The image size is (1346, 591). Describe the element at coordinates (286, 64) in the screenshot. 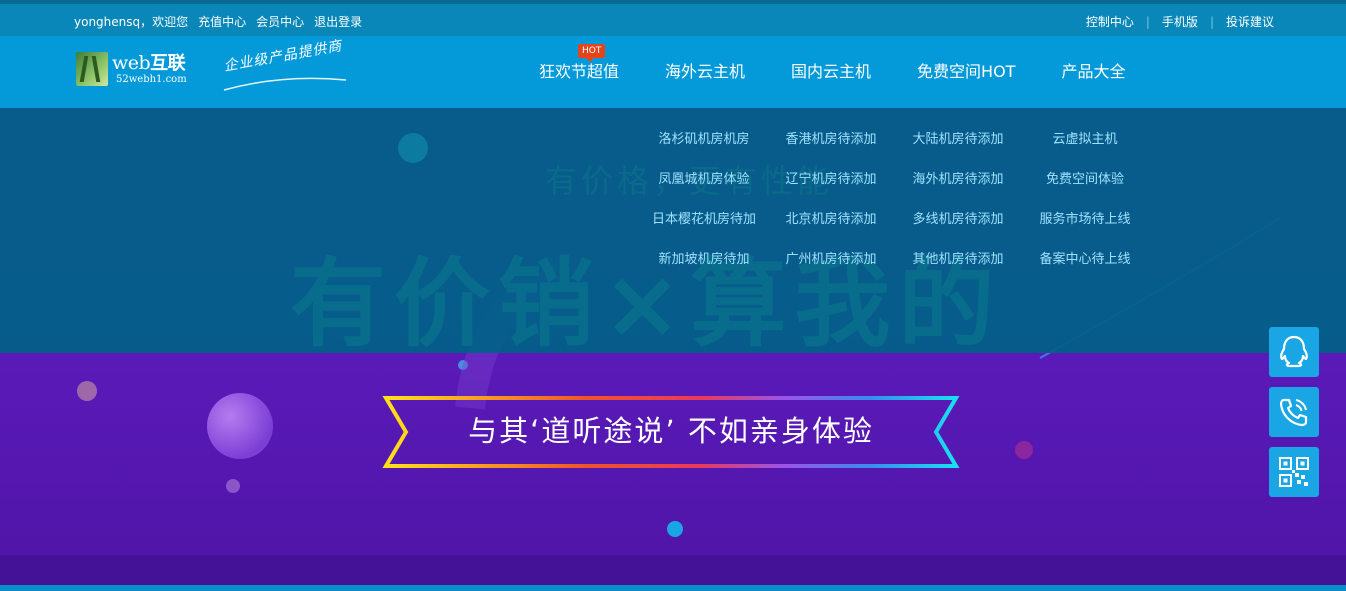

I see `logo-slogan: 企业级产品提供商` at that location.